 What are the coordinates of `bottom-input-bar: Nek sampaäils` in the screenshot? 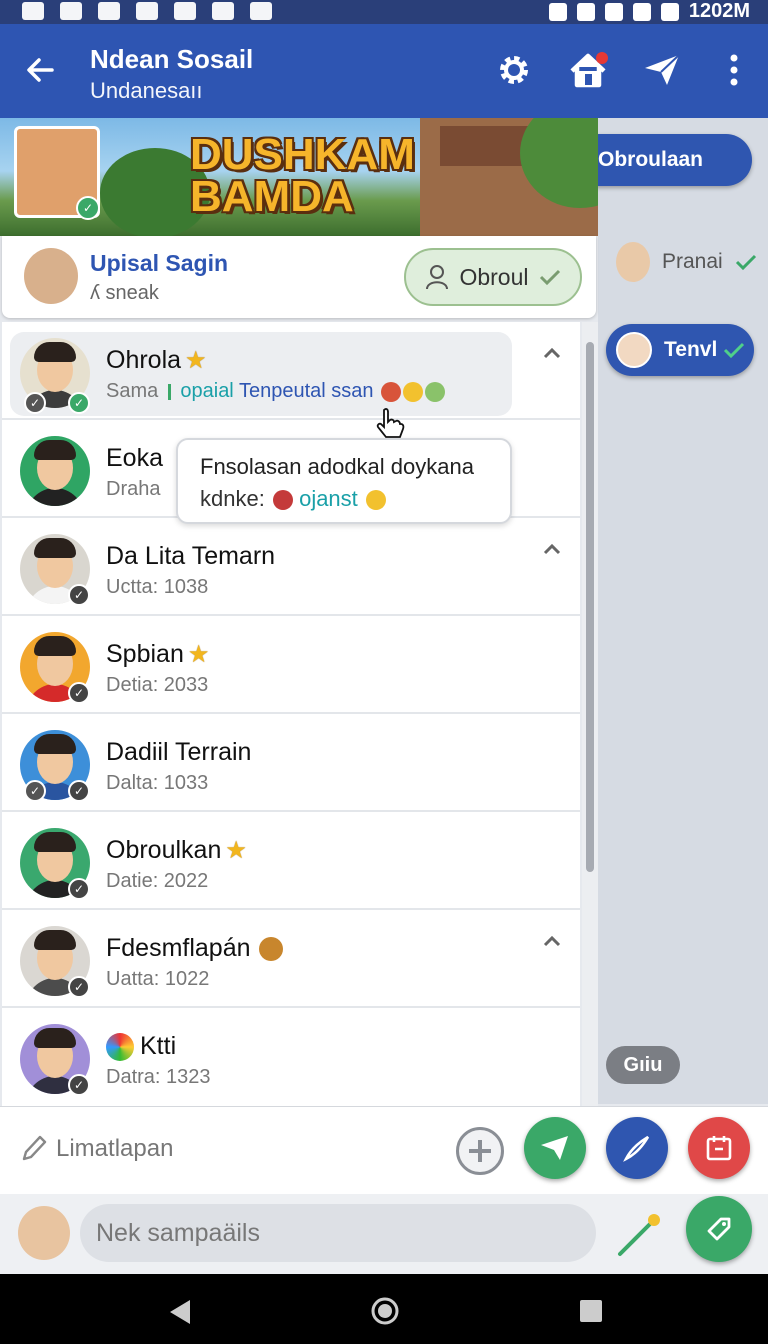 It's located at (384, 1234).